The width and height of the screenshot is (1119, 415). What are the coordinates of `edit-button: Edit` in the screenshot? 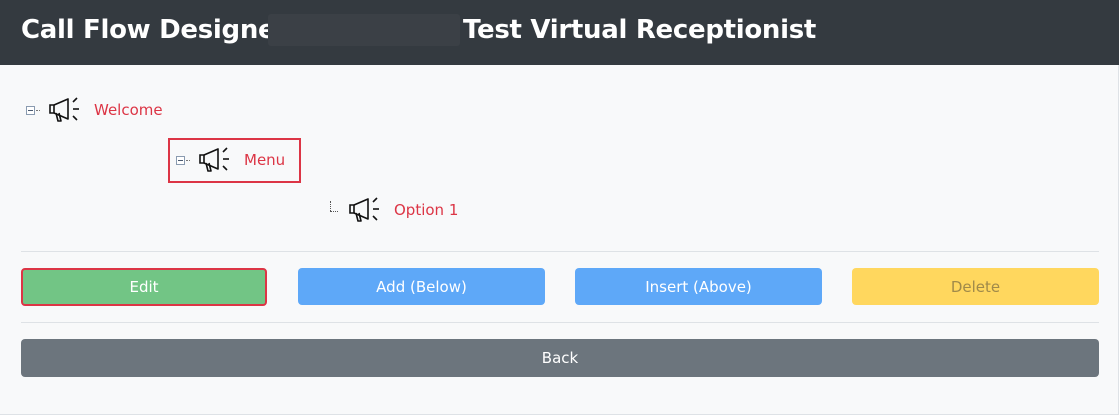 It's located at (144, 287).